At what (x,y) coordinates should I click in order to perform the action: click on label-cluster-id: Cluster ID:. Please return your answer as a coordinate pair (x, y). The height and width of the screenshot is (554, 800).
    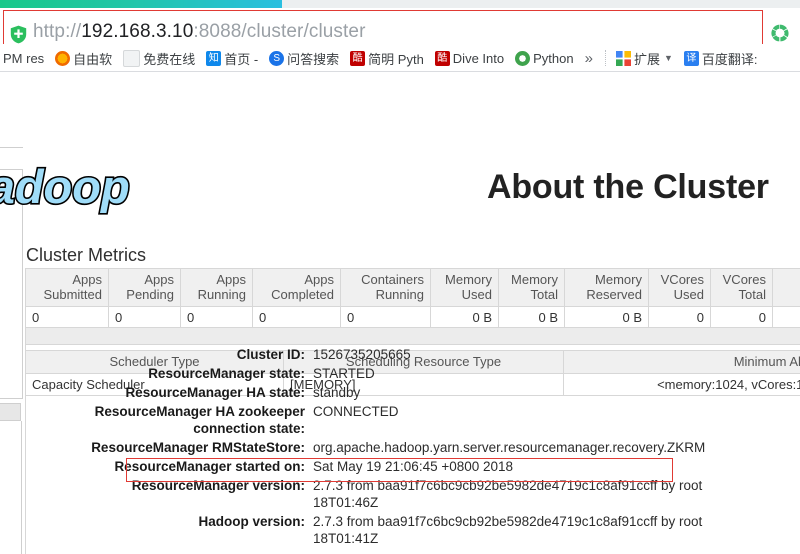
    Looking at the image, I should click on (270, 354).